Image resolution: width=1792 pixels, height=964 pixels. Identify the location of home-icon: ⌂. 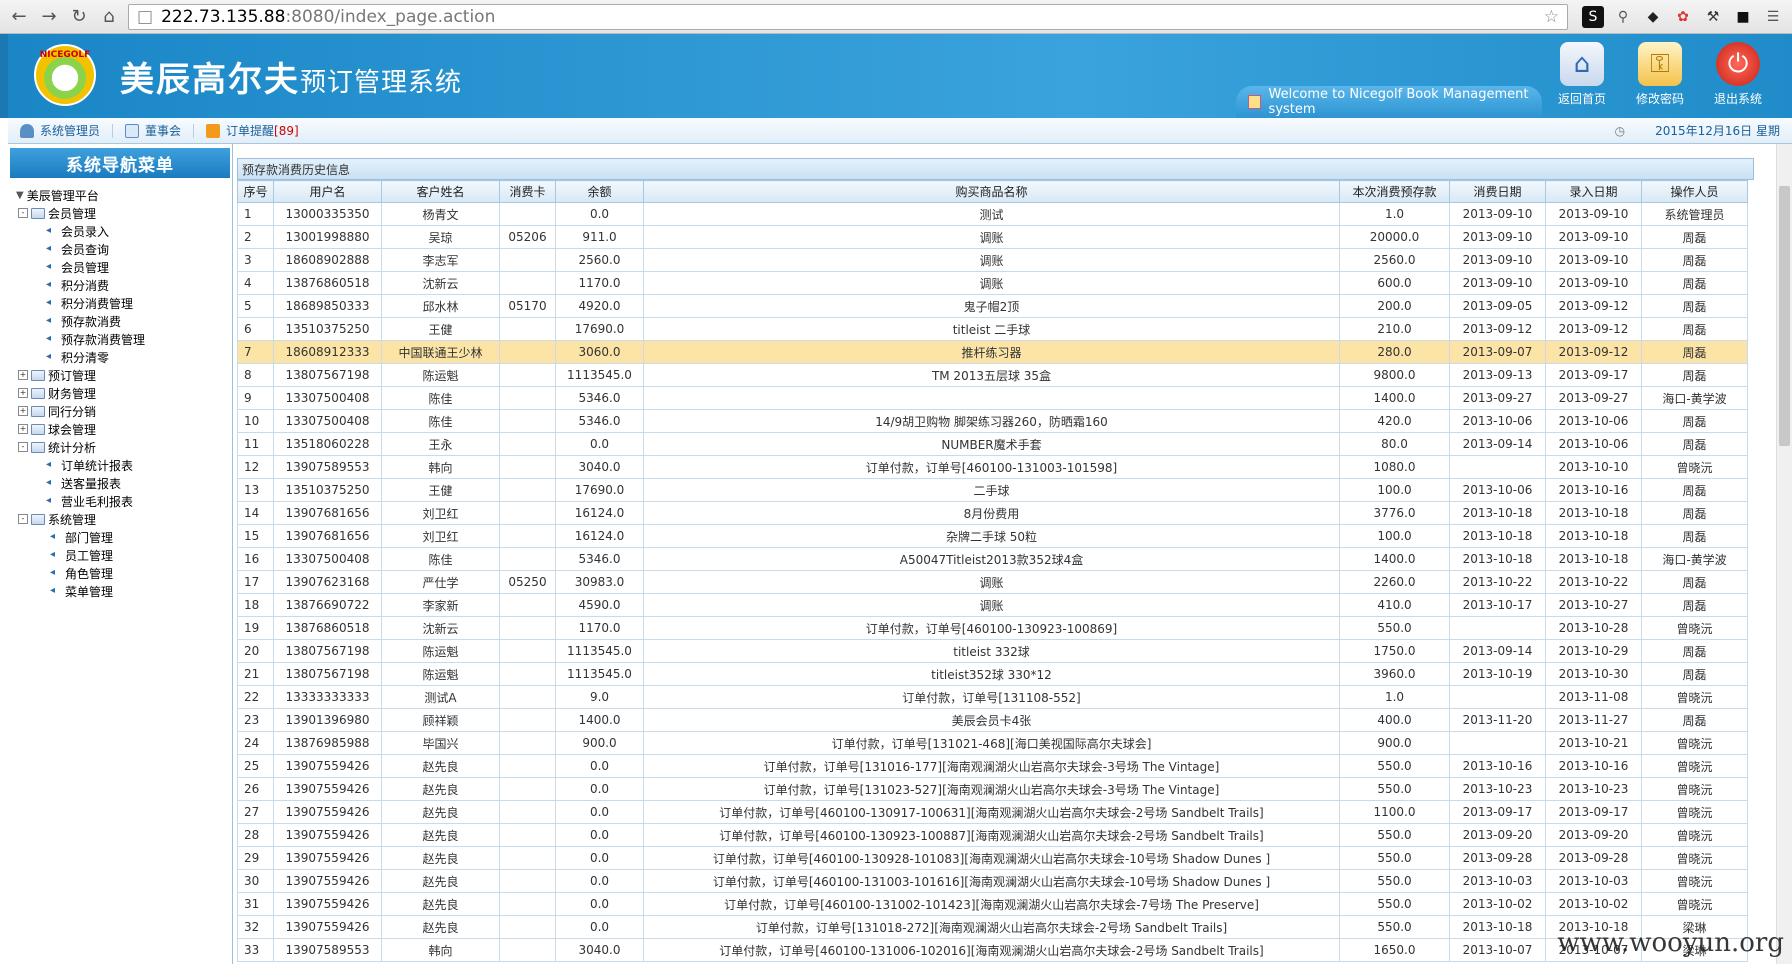
(109, 17).